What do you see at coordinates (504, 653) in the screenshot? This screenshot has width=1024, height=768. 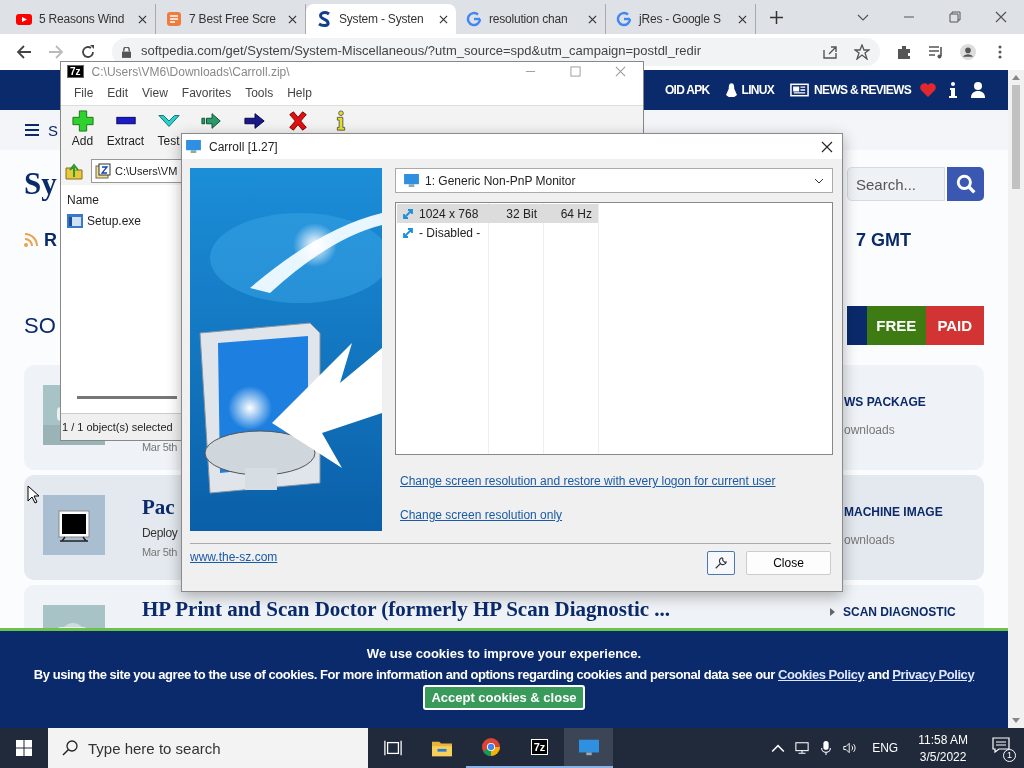 I see `cookie-title: We use cookies to improve your experience.` at bounding box center [504, 653].